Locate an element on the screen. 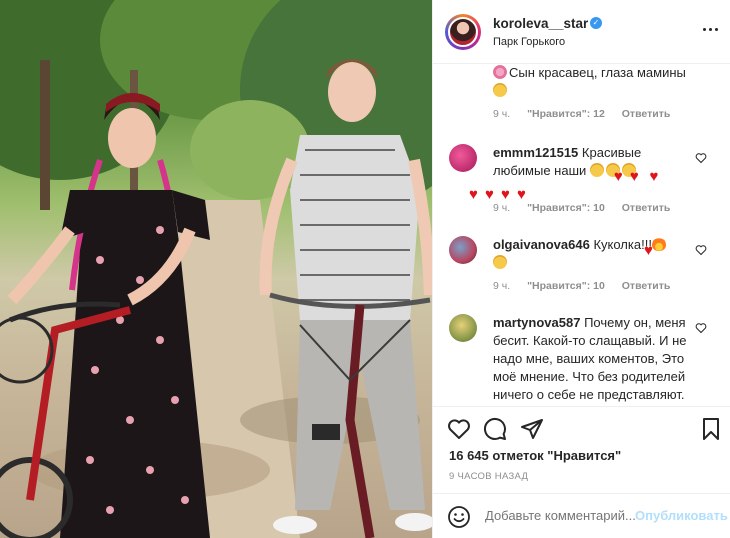 The height and width of the screenshot is (538, 730). comment-input is located at coordinates (565, 515).